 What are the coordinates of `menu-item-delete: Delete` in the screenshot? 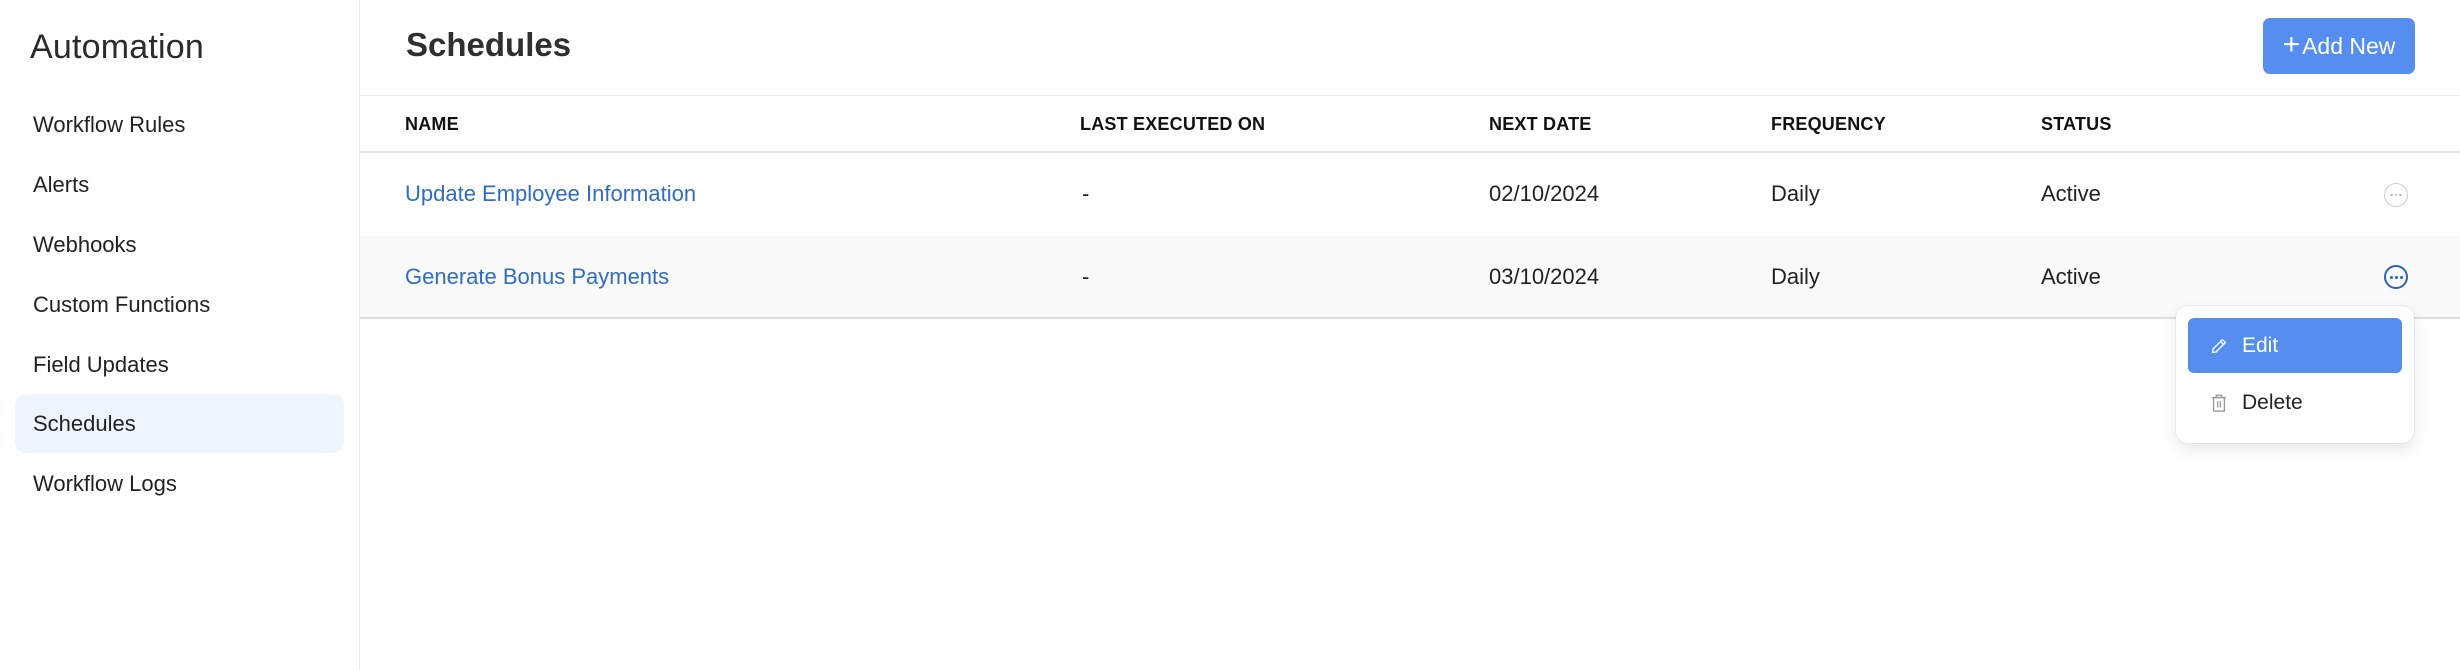 It's located at (2295, 402).